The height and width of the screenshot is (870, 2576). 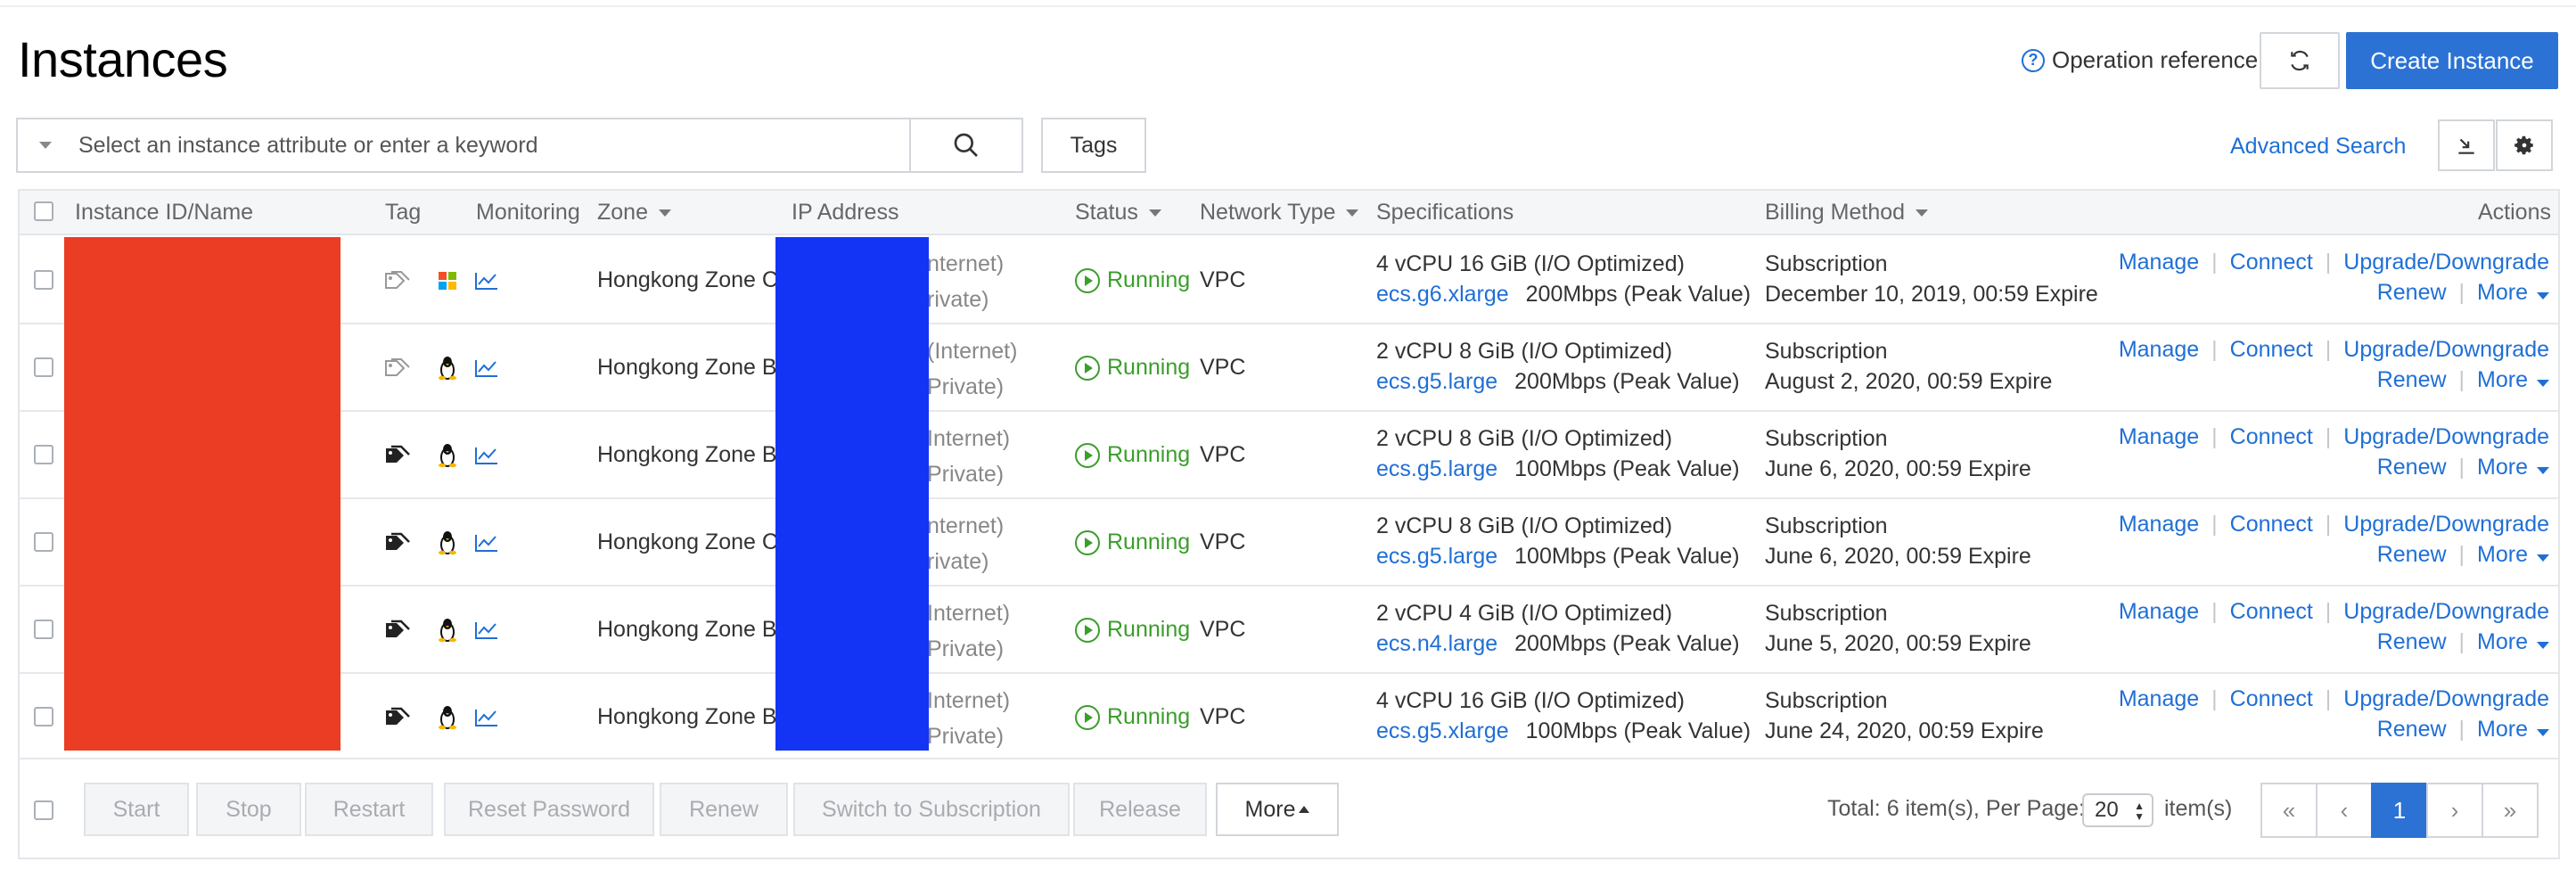 What do you see at coordinates (43, 810) in the screenshot?
I see `footer-select-all-checkbox` at bounding box center [43, 810].